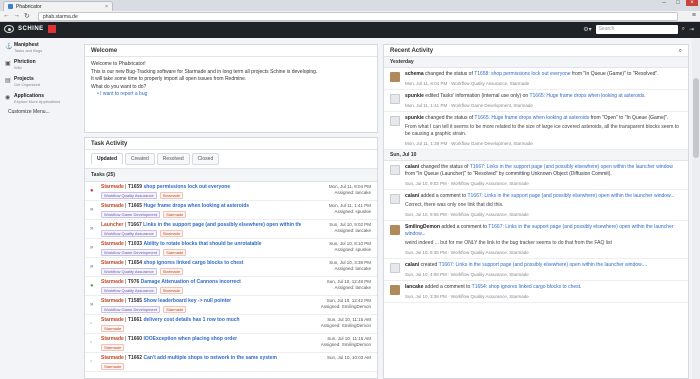  What do you see at coordinates (191, 282) in the screenshot?
I see `task-title-link: Damage Attenuation of Cannons incorrect` at bounding box center [191, 282].